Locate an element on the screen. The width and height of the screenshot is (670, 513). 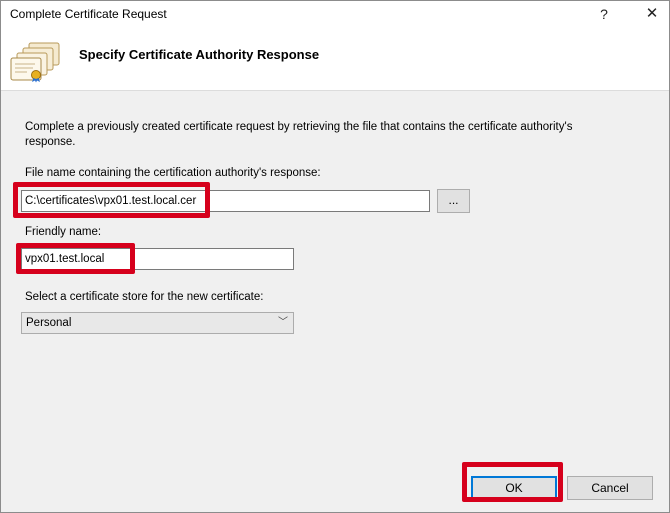
ok-button: OK is located at coordinates (514, 488).